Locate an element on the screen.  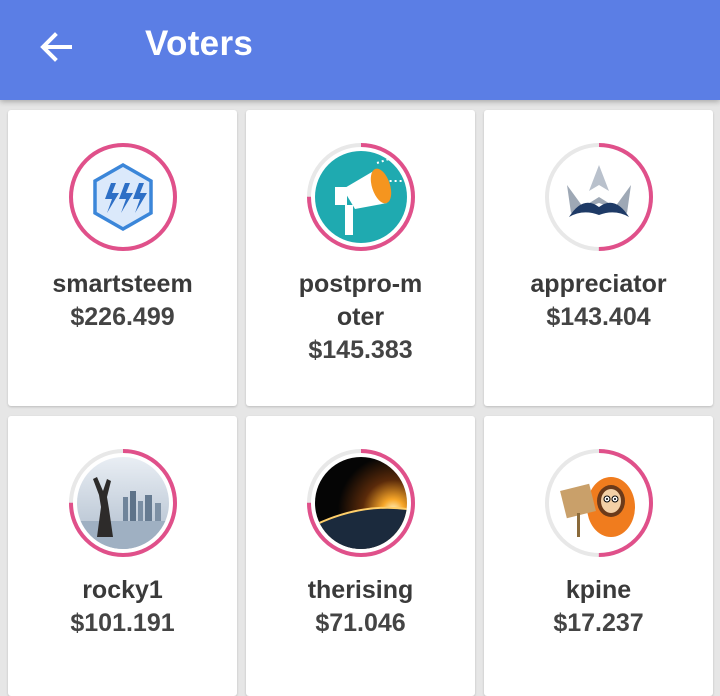
page-title: Voters is located at coordinates (199, 43).